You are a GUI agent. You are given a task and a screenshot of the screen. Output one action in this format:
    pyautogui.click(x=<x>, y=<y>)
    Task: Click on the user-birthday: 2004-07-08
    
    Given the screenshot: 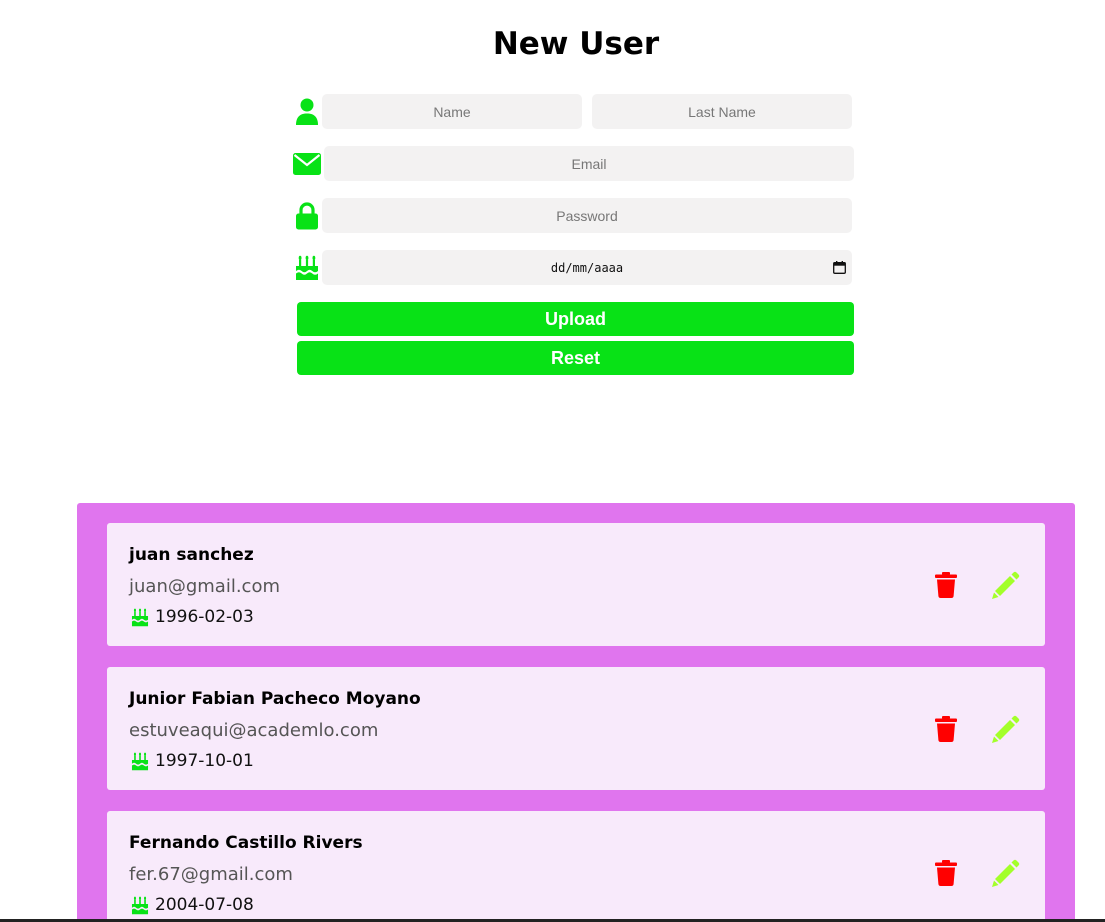 What is the action you would take?
    pyautogui.click(x=192, y=905)
    